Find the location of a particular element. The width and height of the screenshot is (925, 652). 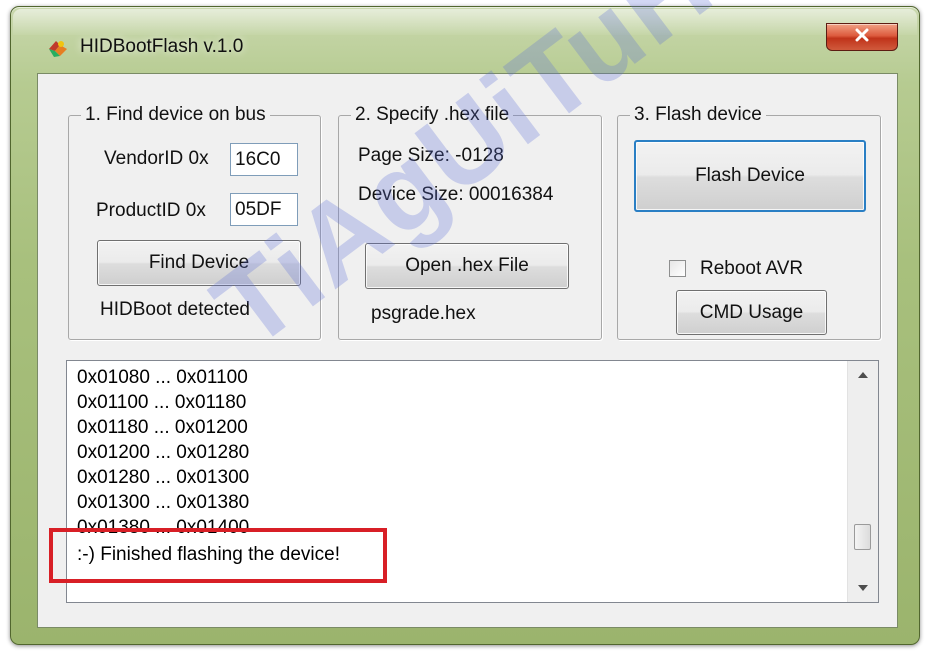

app-logo-icon is located at coordinates (58, 48).